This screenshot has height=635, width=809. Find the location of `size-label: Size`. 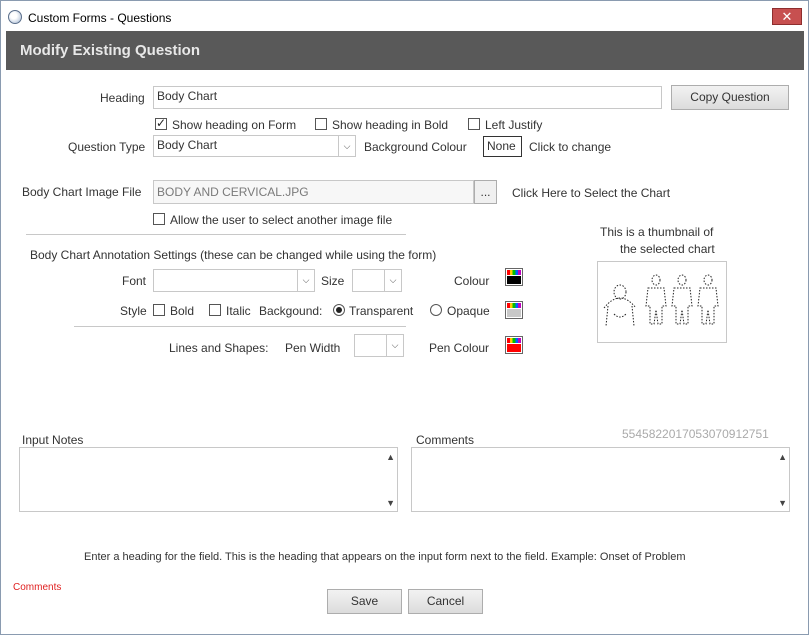

size-label: Size is located at coordinates (333, 281).